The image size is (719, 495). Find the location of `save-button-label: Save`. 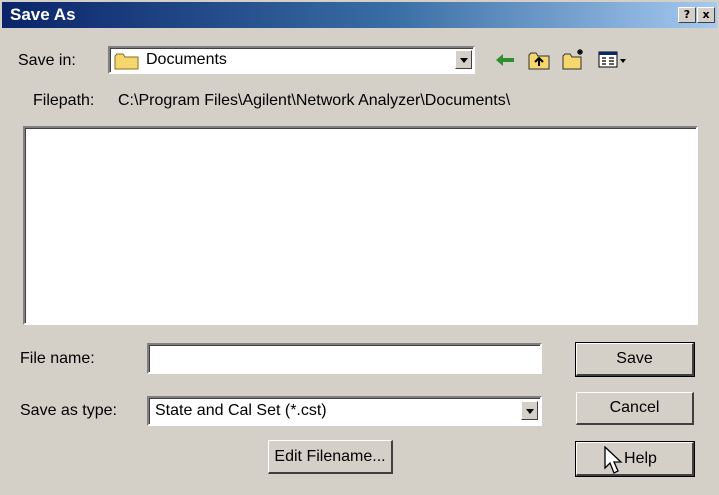

save-button-label: Save is located at coordinates (634, 358).